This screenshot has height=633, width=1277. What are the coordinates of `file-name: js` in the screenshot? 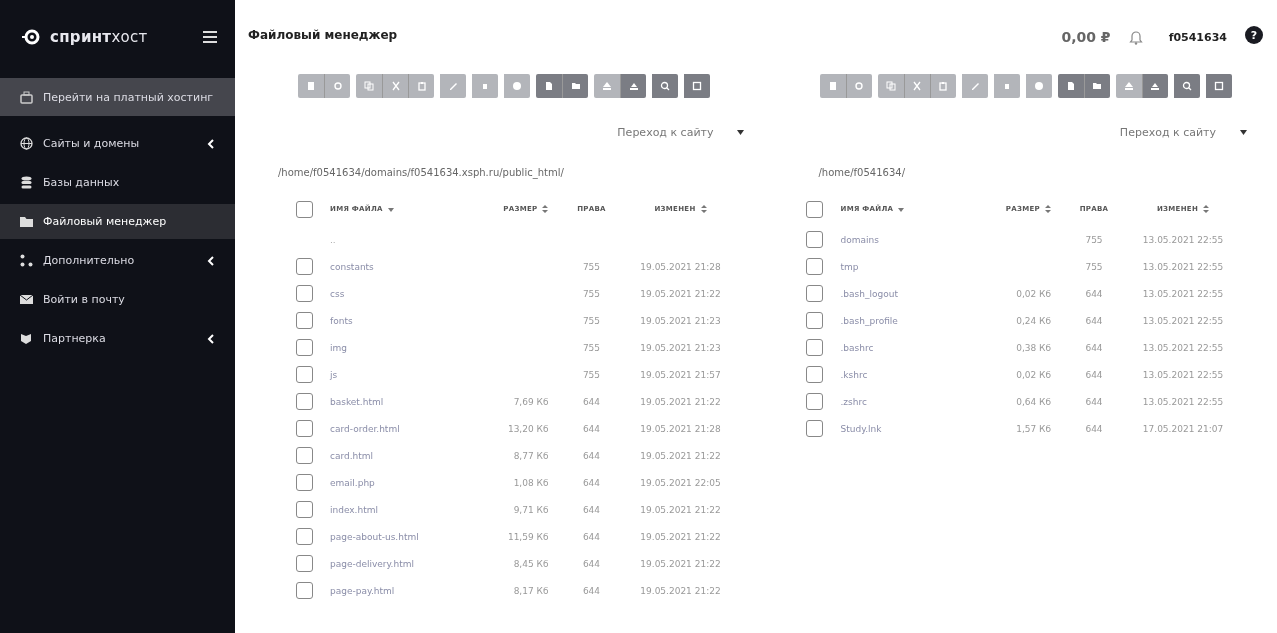 It's located at (404, 374).